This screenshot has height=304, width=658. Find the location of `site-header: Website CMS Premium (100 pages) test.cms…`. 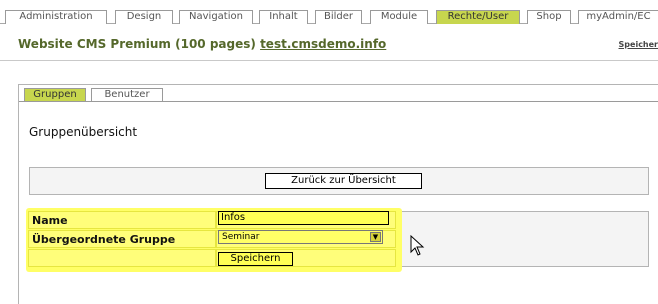

site-header: Website CMS Premium (100 pages) test.cms… is located at coordinates (329, 43).